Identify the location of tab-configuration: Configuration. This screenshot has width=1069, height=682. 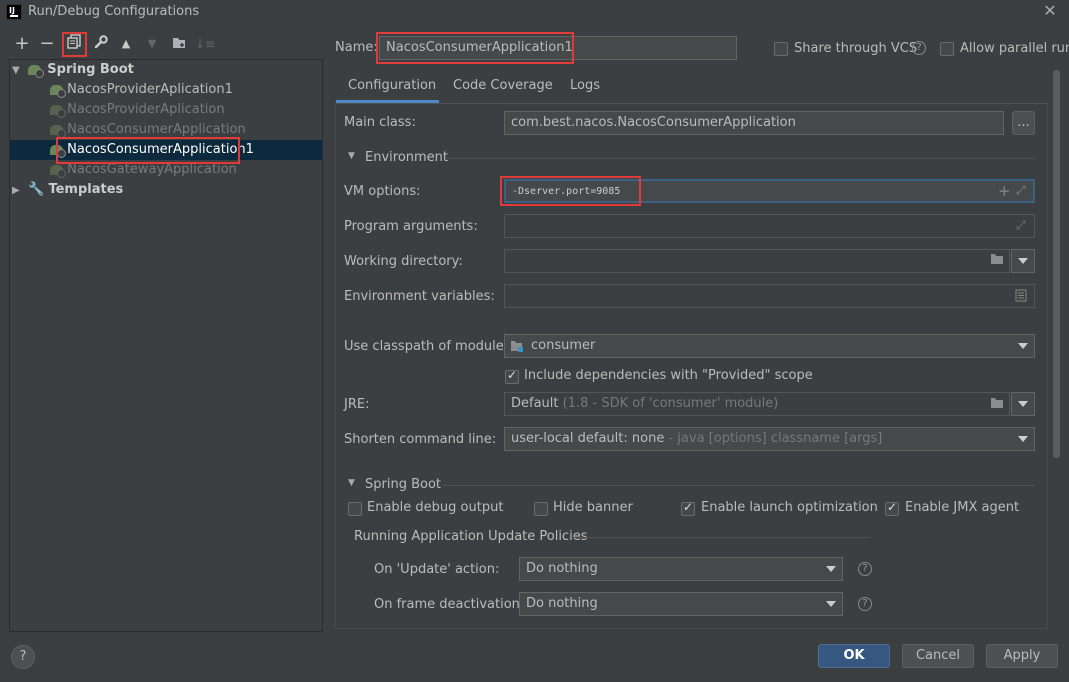
(387, 86).